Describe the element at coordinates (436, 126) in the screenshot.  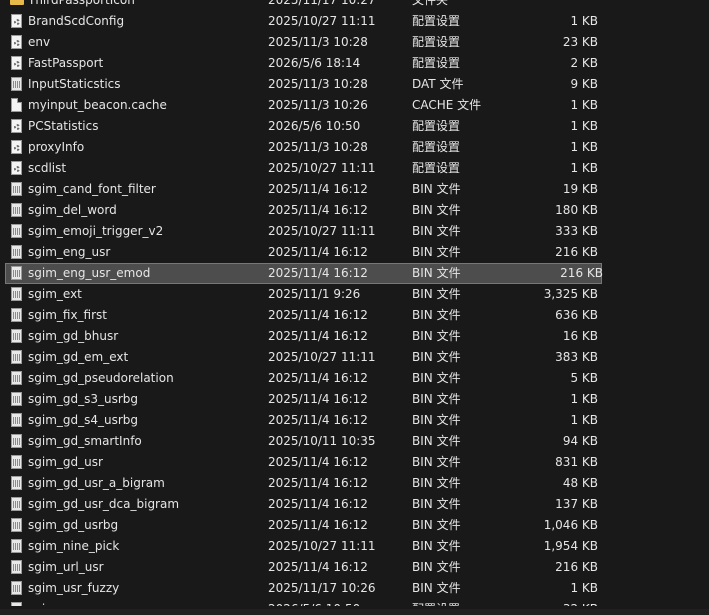
I see `file-type: 配置设置` at that location.